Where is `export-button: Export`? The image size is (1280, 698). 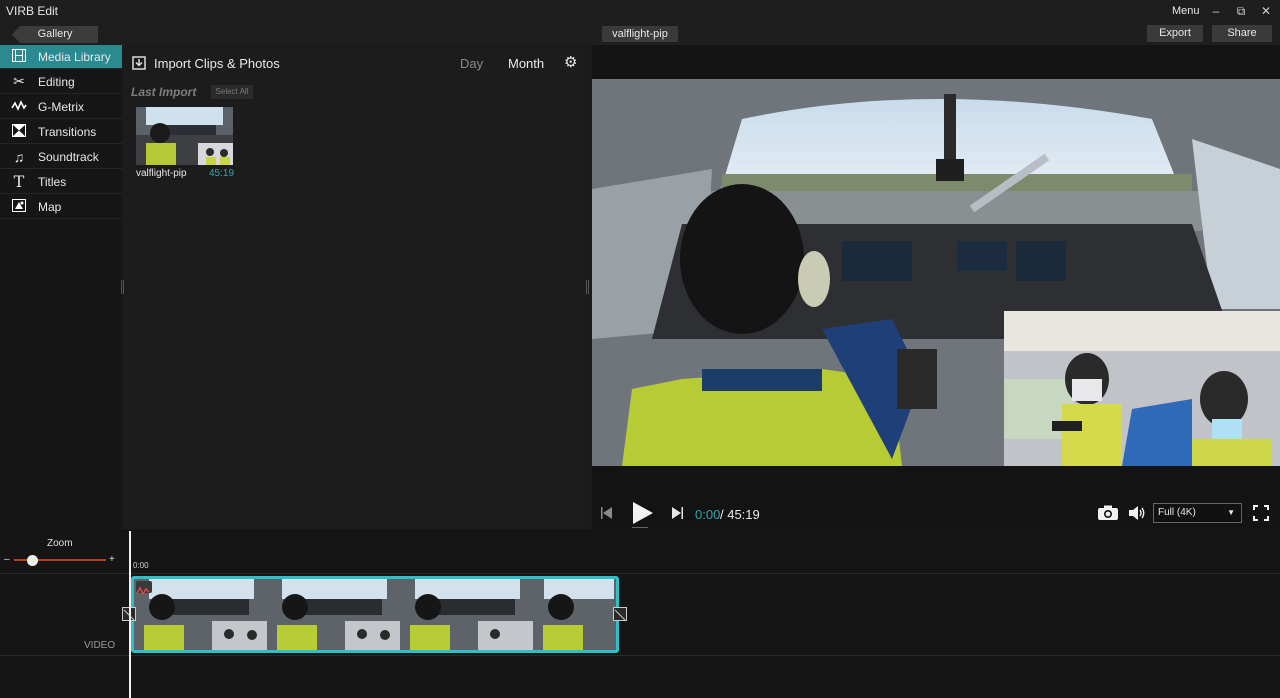 export-button: Export is located at coordinates (1175, 33).